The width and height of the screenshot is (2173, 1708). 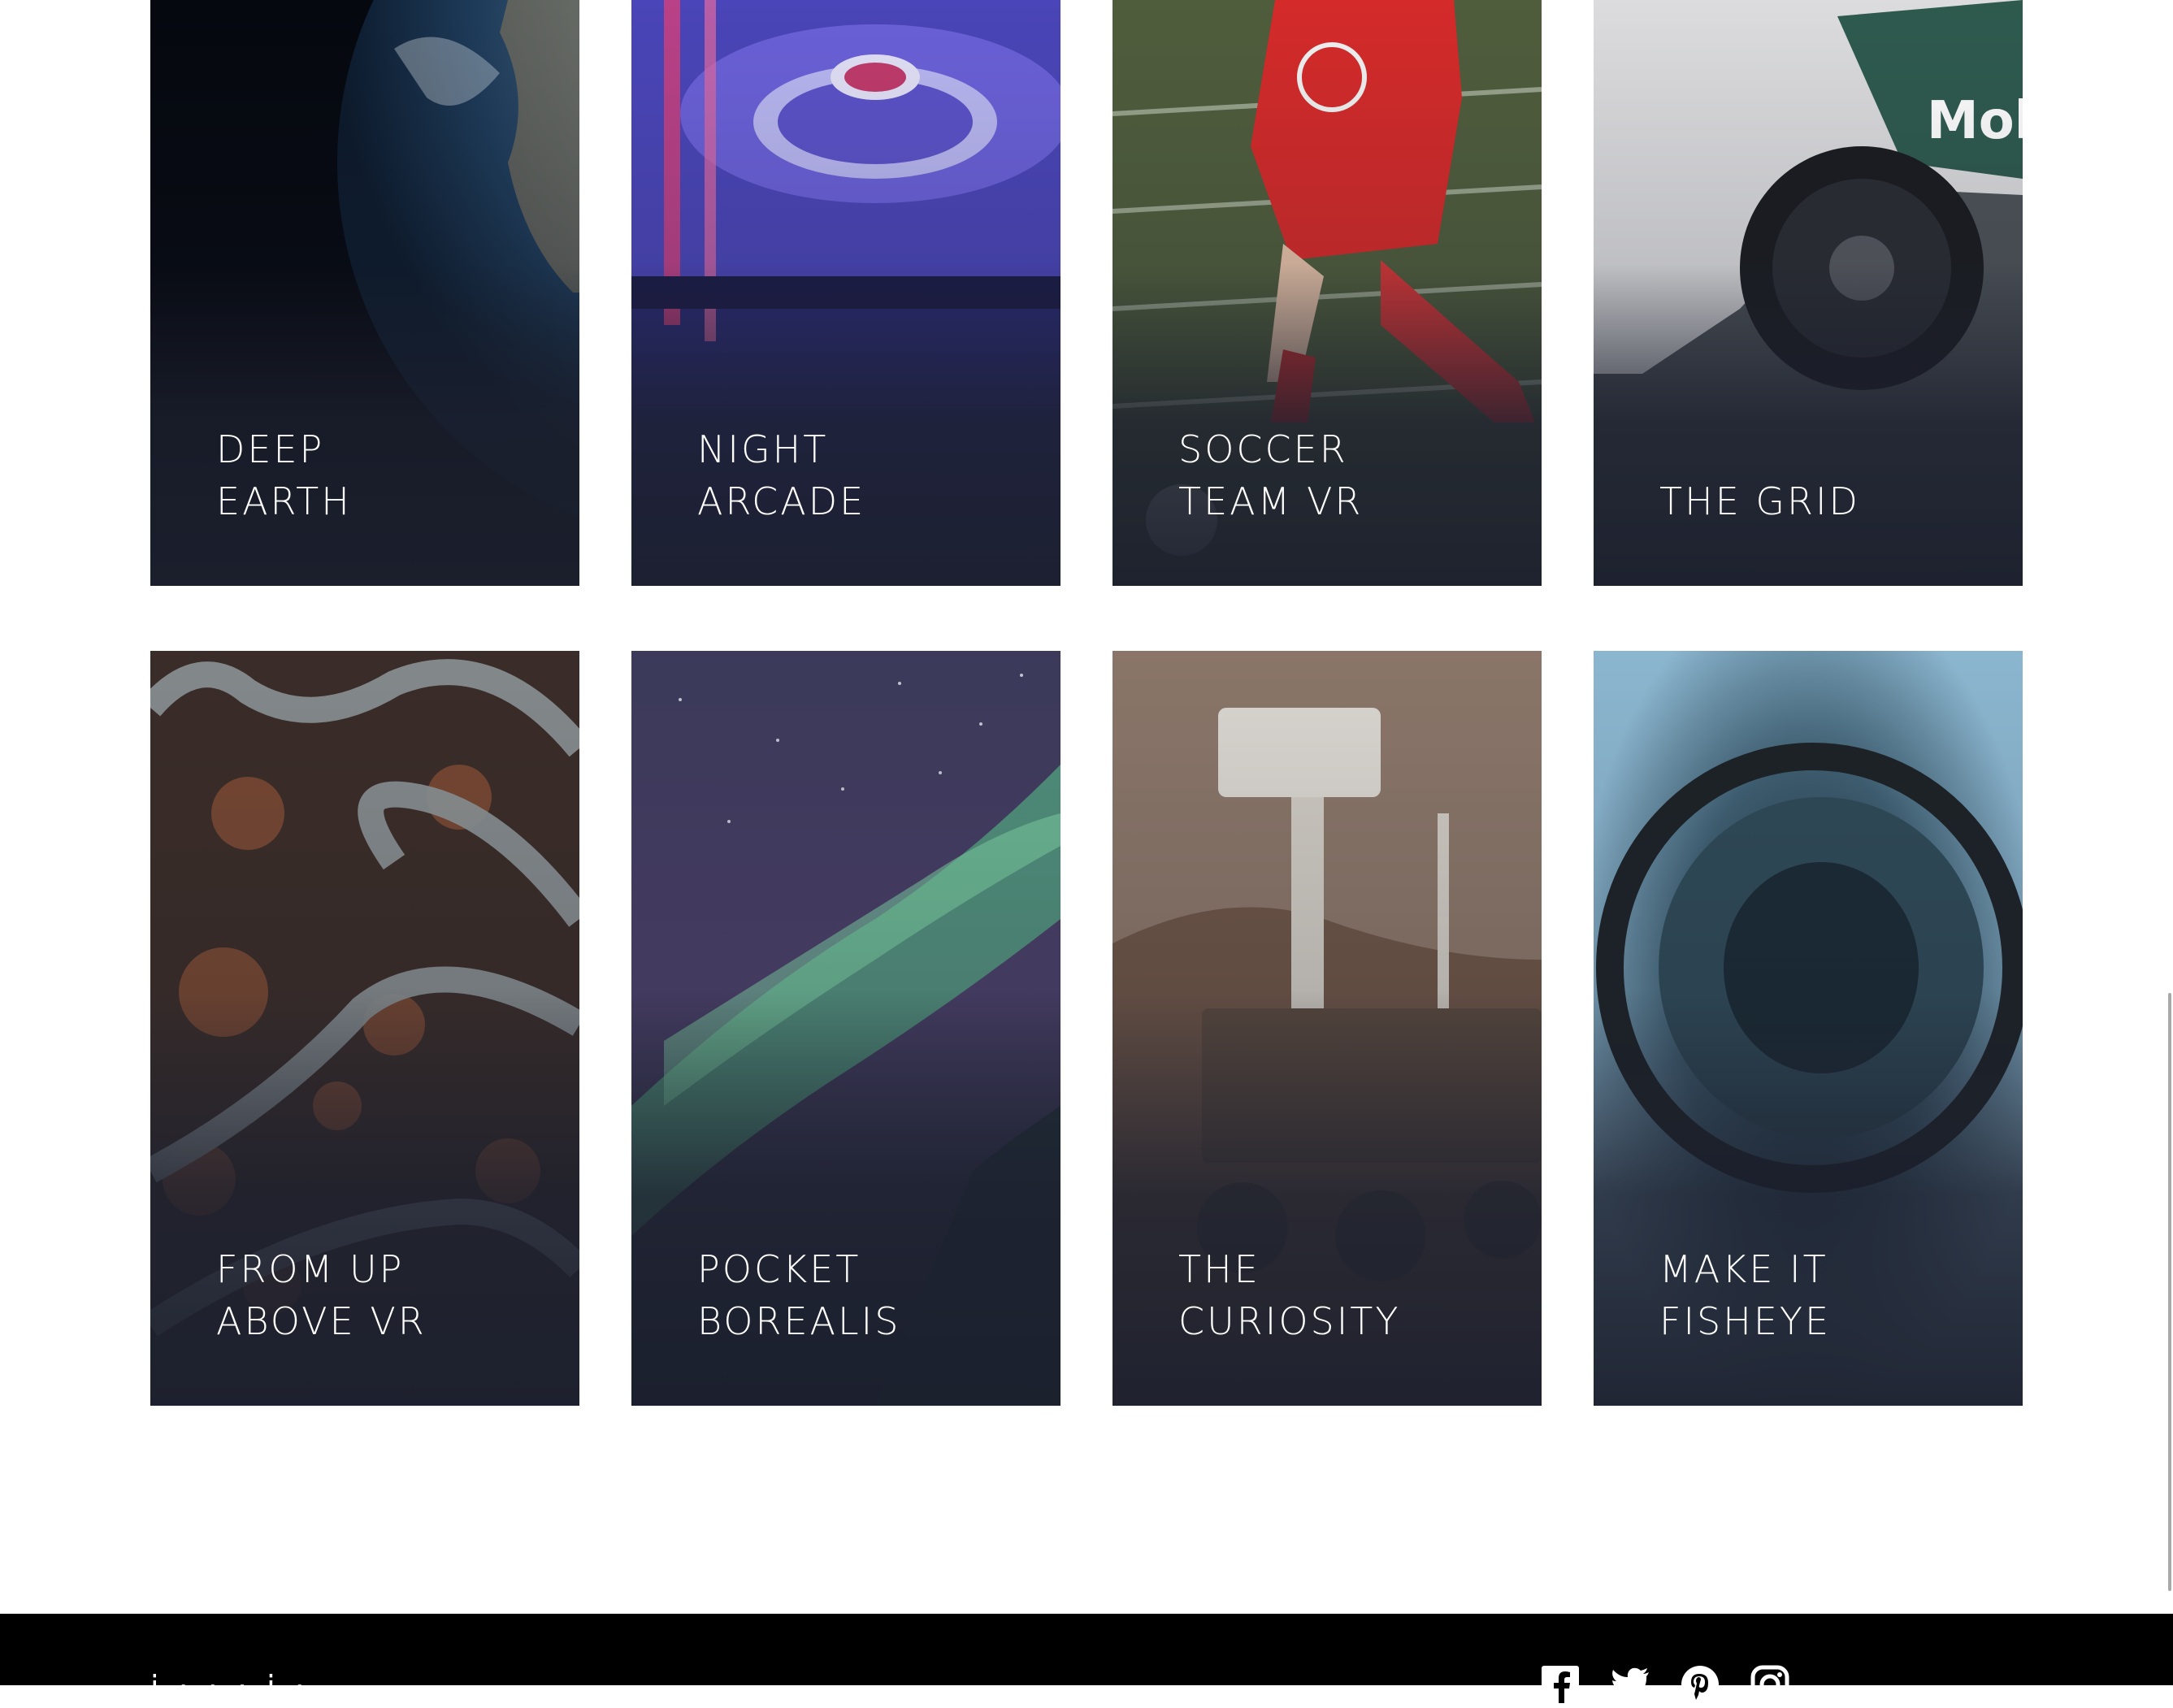 What do you see at coordinates (1700, 1684) in the screenshot?
I see `pinterest-icon` at bounding box center [1700, 1684].